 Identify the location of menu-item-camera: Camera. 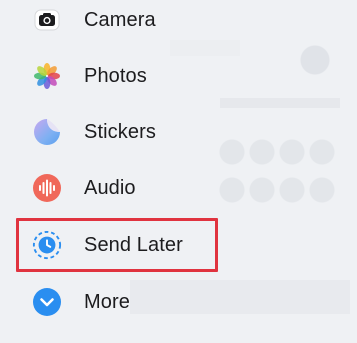
(178, 20).